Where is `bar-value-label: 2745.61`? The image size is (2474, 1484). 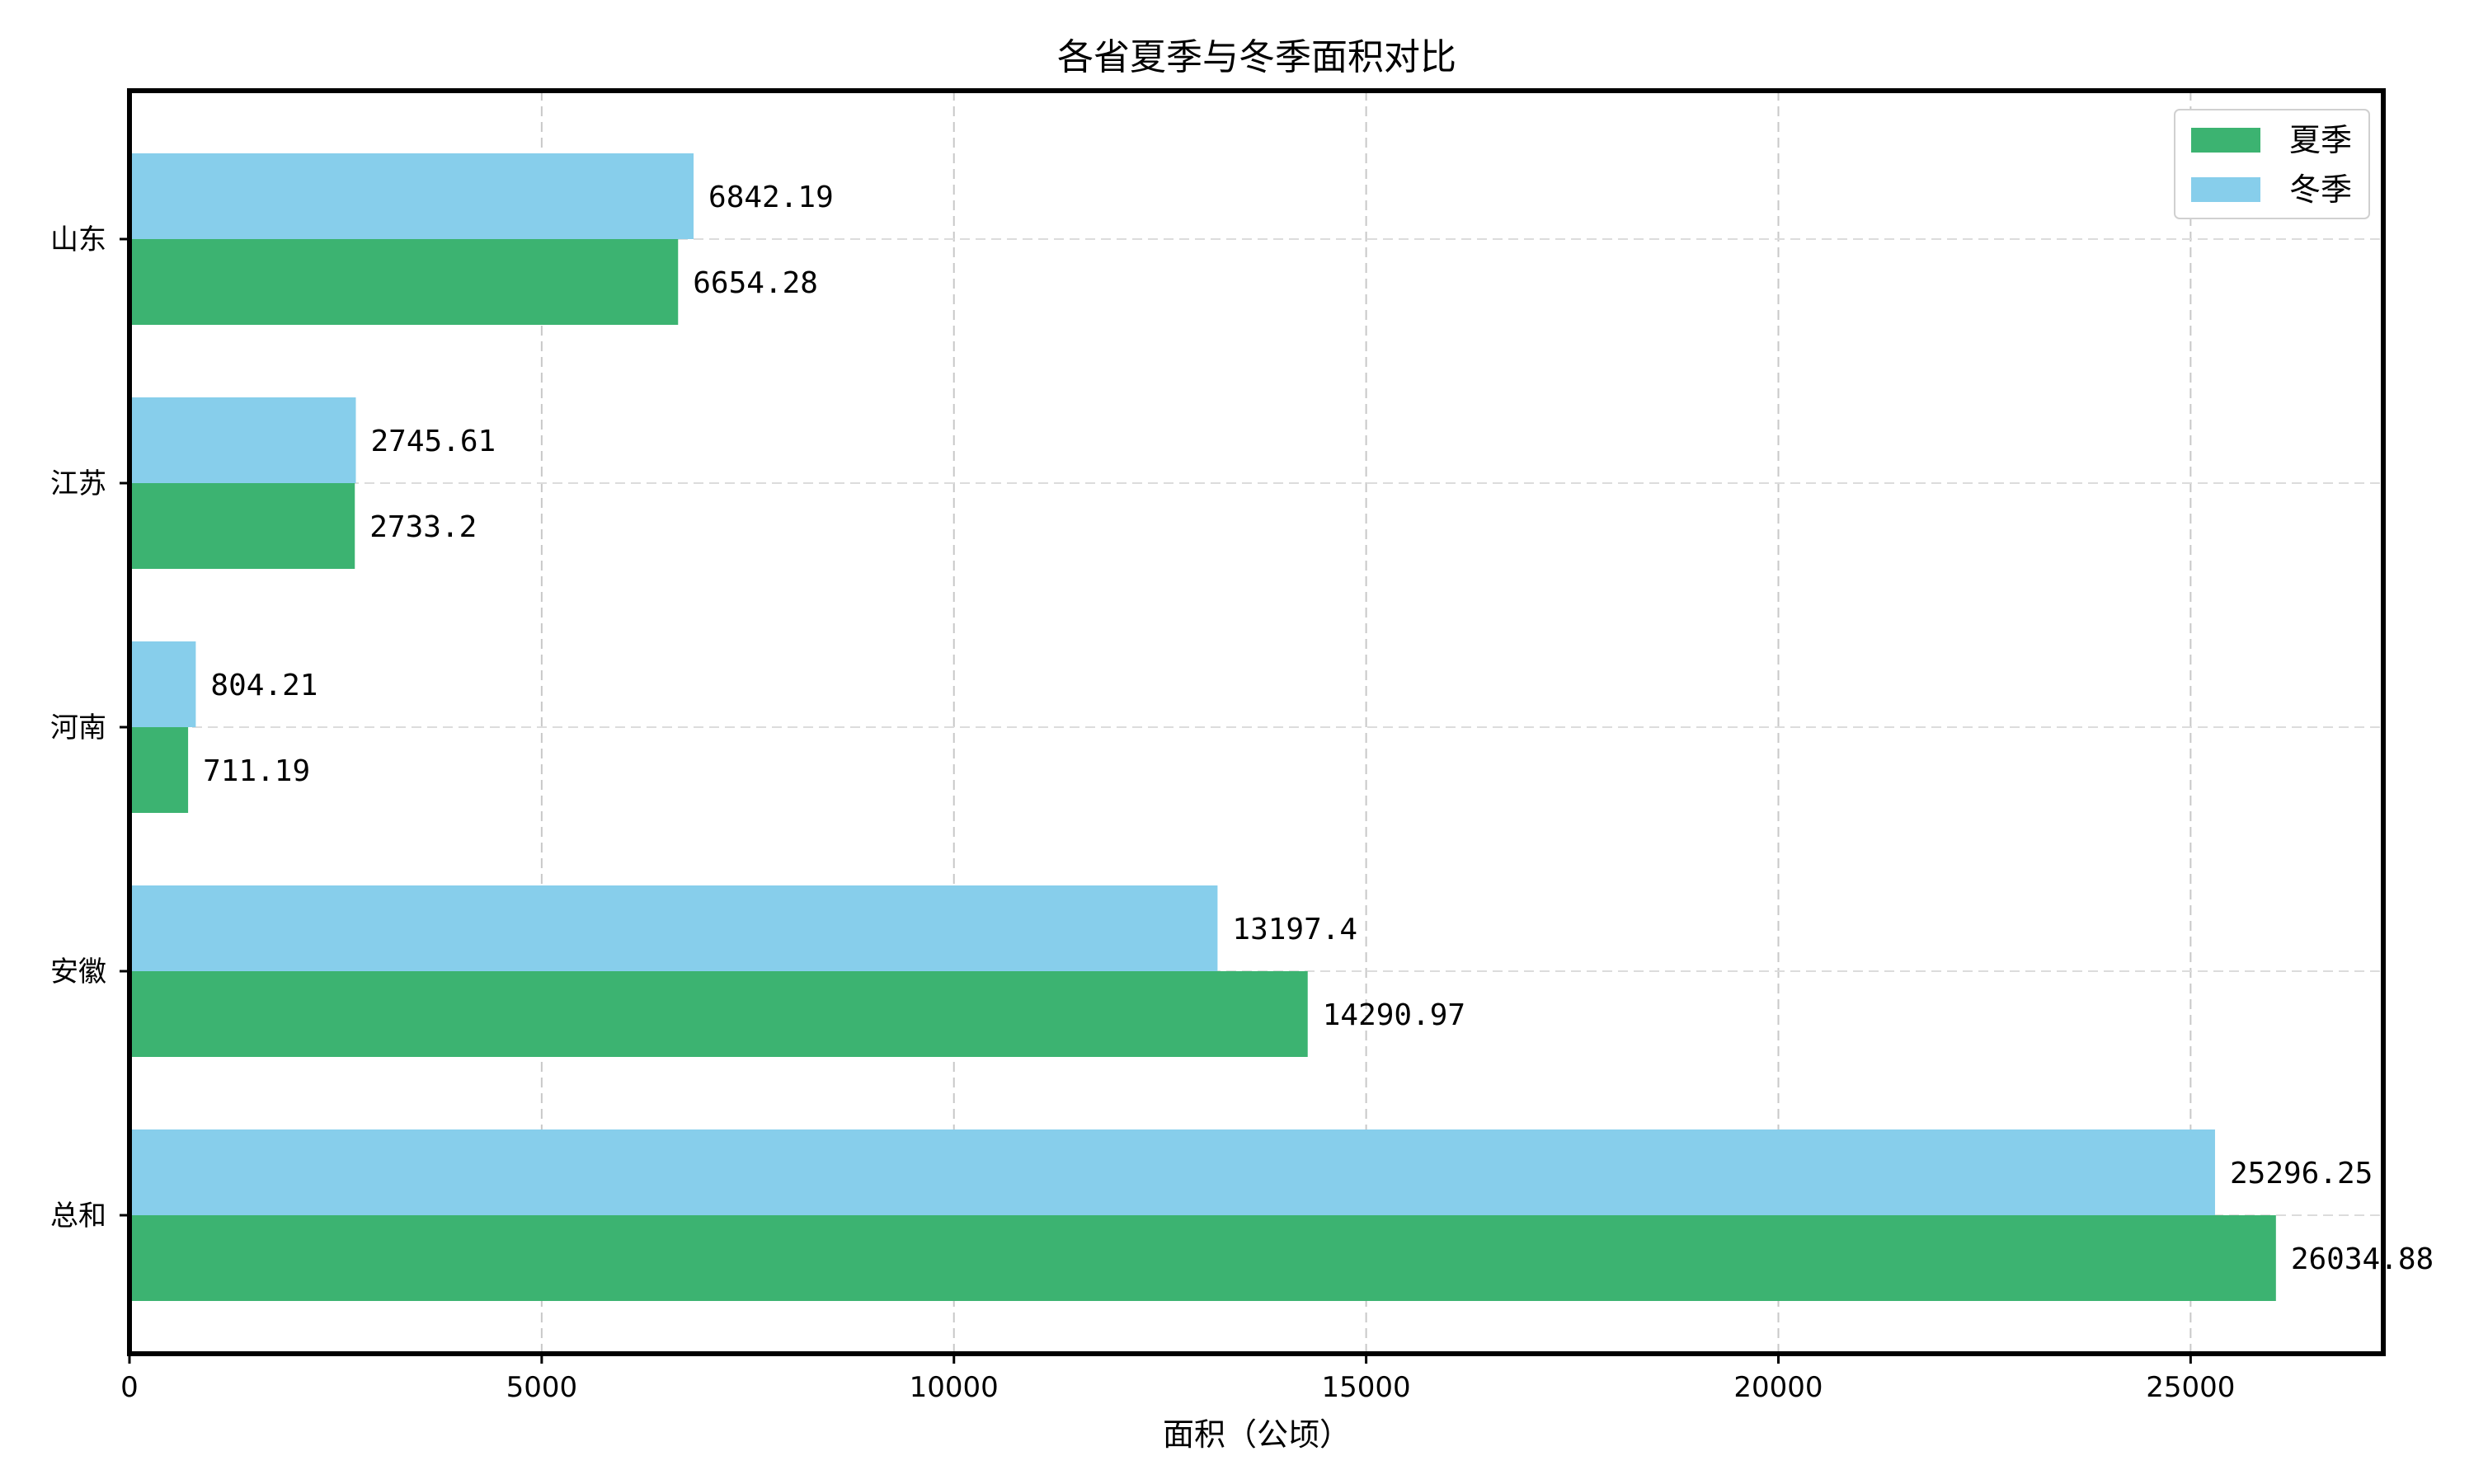 bar-value-label: 2745.61 is located at coordinates (433, 441).